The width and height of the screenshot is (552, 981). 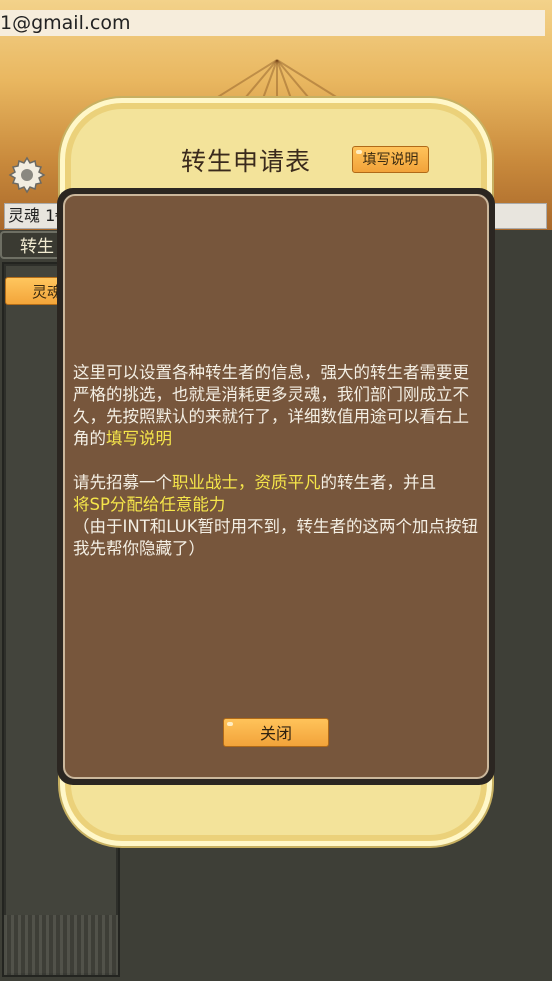 I want to click on close-button-label: 关闭, so click(x=275, y=733).